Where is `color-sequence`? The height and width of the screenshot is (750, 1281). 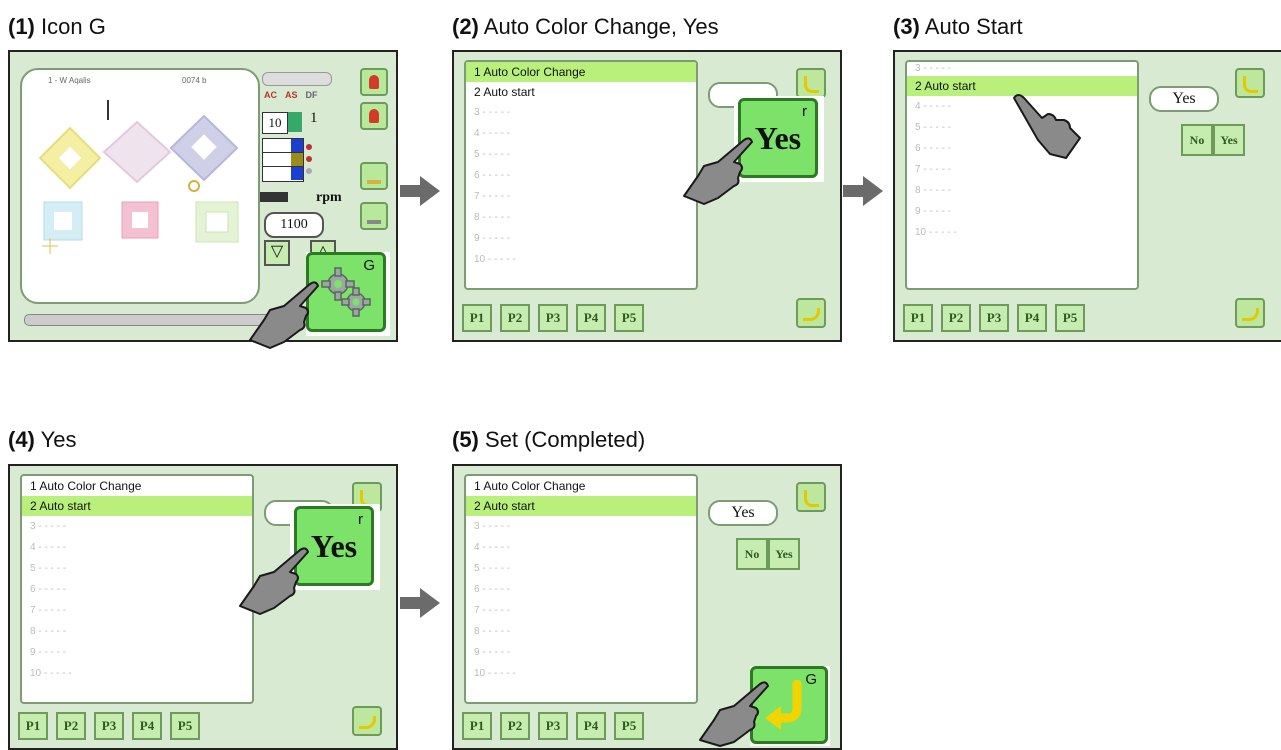 color-sequence is located at coordinates (283, 160).